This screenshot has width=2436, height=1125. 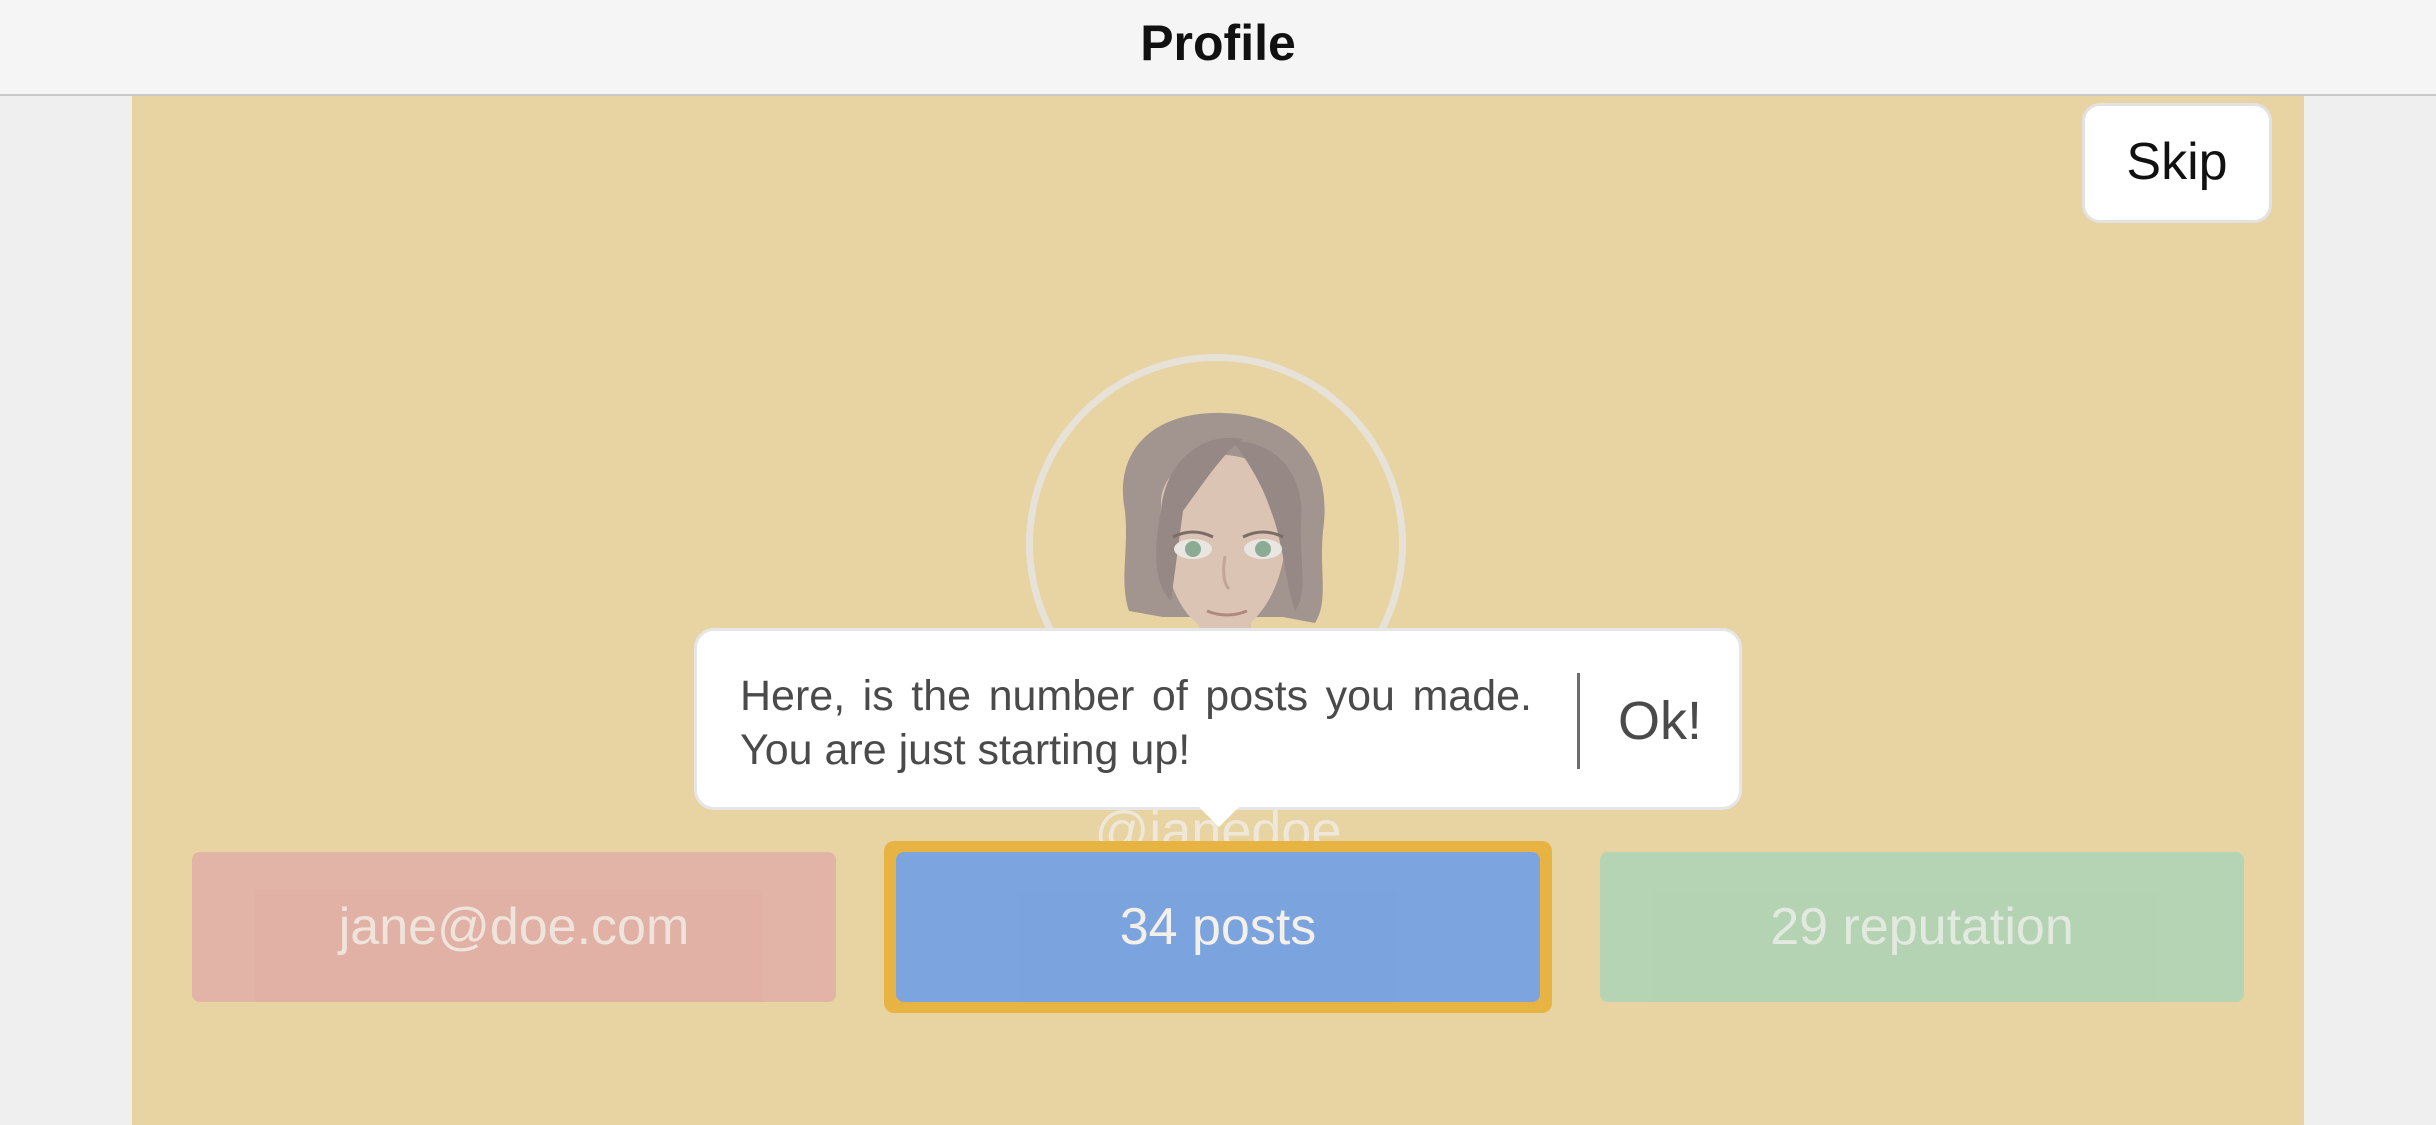 I want to click on tooltip-divider, so click(x=1578, y=721).